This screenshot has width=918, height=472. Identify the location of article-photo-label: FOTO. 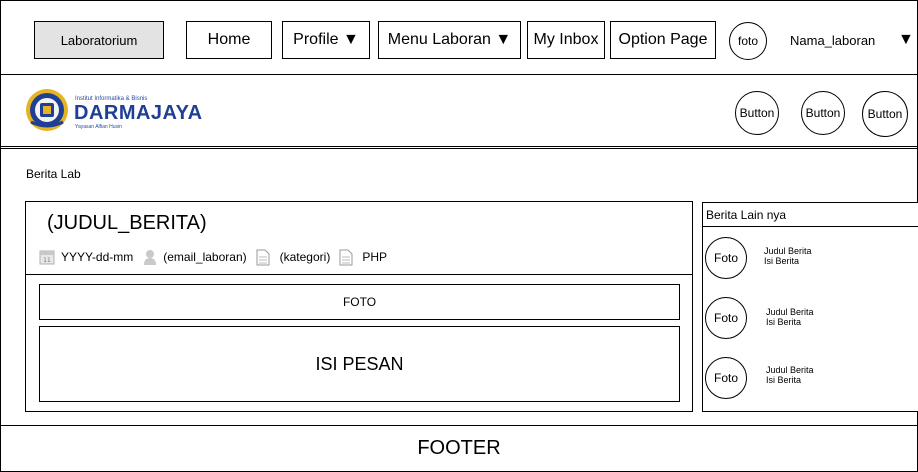
(359, 302).